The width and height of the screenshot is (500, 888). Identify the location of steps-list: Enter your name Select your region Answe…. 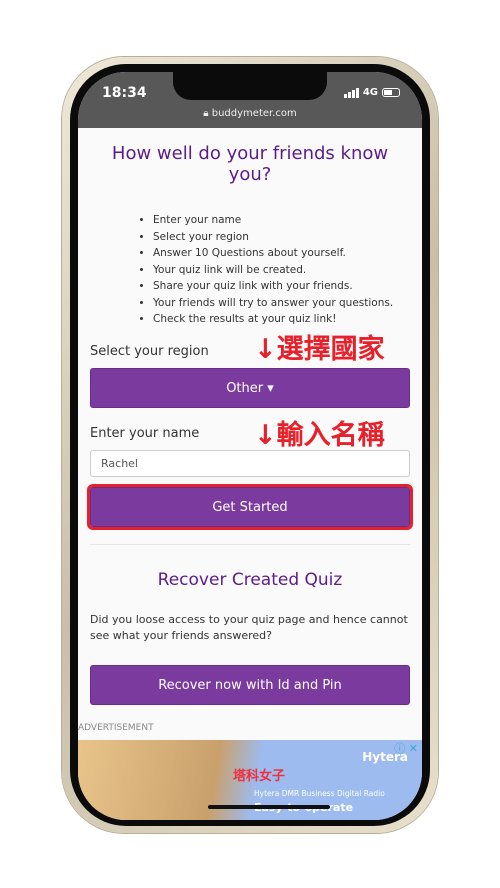
(273, 270).